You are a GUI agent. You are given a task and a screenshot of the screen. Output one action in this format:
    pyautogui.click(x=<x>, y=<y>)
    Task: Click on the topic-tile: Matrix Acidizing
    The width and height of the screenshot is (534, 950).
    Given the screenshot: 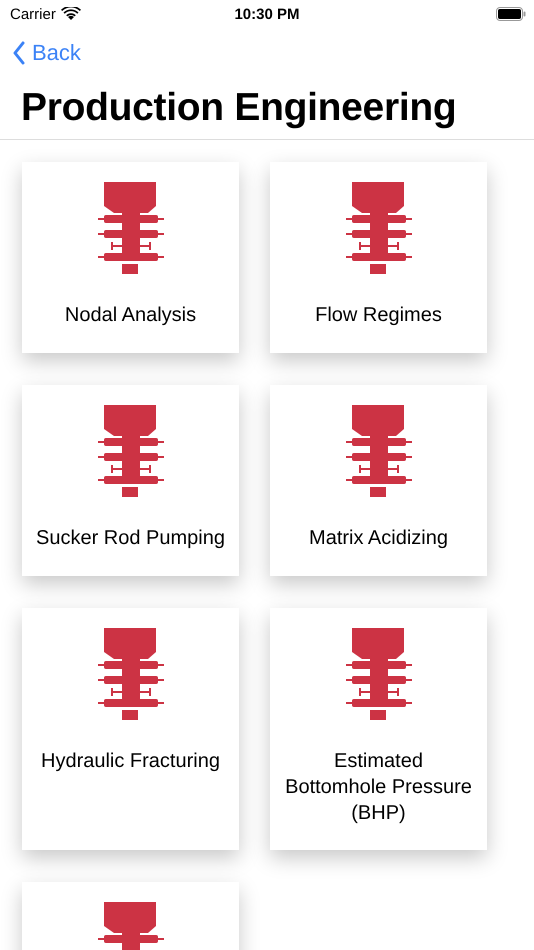 What is the action you would take?
    pyautogui.click(x=378, y=480)
    